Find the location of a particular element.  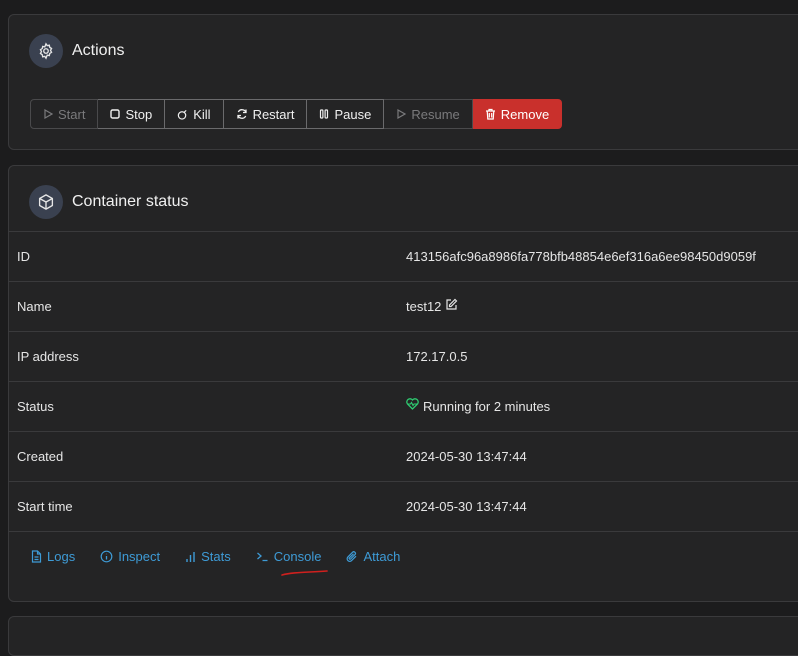

logs-link-label: Logs is located at coordinates (61, 556).